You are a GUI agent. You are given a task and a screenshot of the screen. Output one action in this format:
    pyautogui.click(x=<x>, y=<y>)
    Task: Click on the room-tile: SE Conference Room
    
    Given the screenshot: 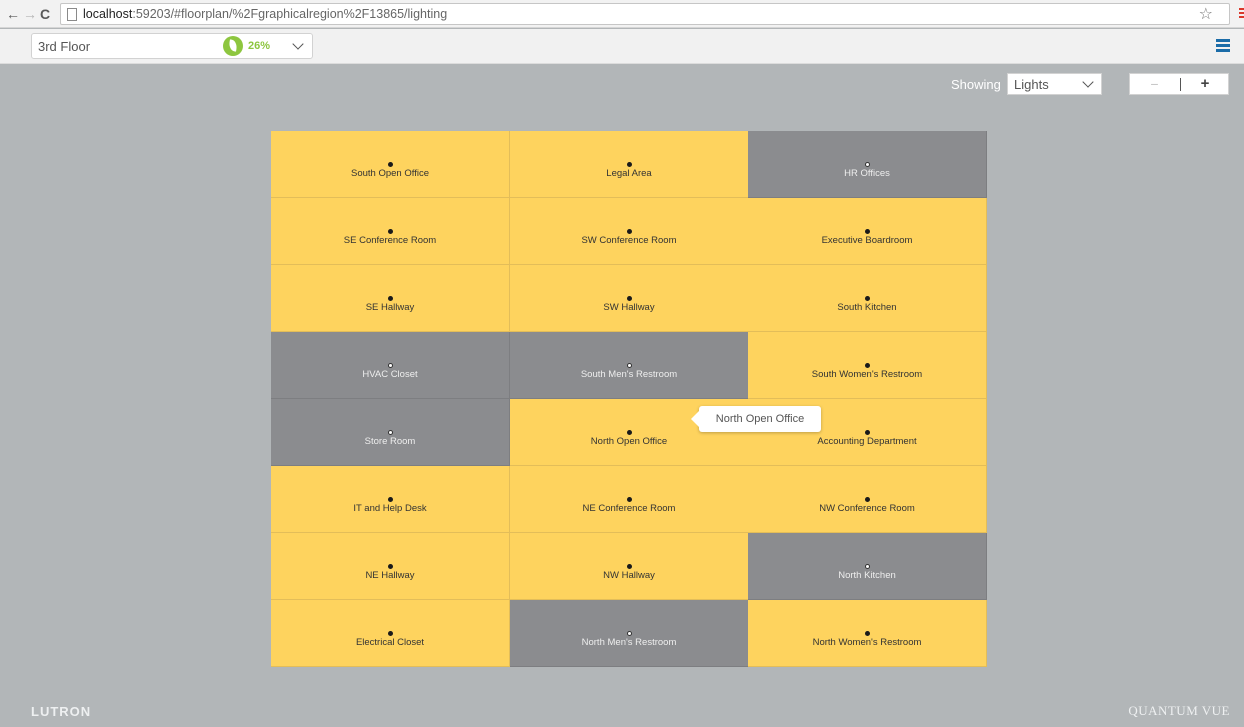 What is the action you would take?
    pyautogui.click(x=390, y=231)
    